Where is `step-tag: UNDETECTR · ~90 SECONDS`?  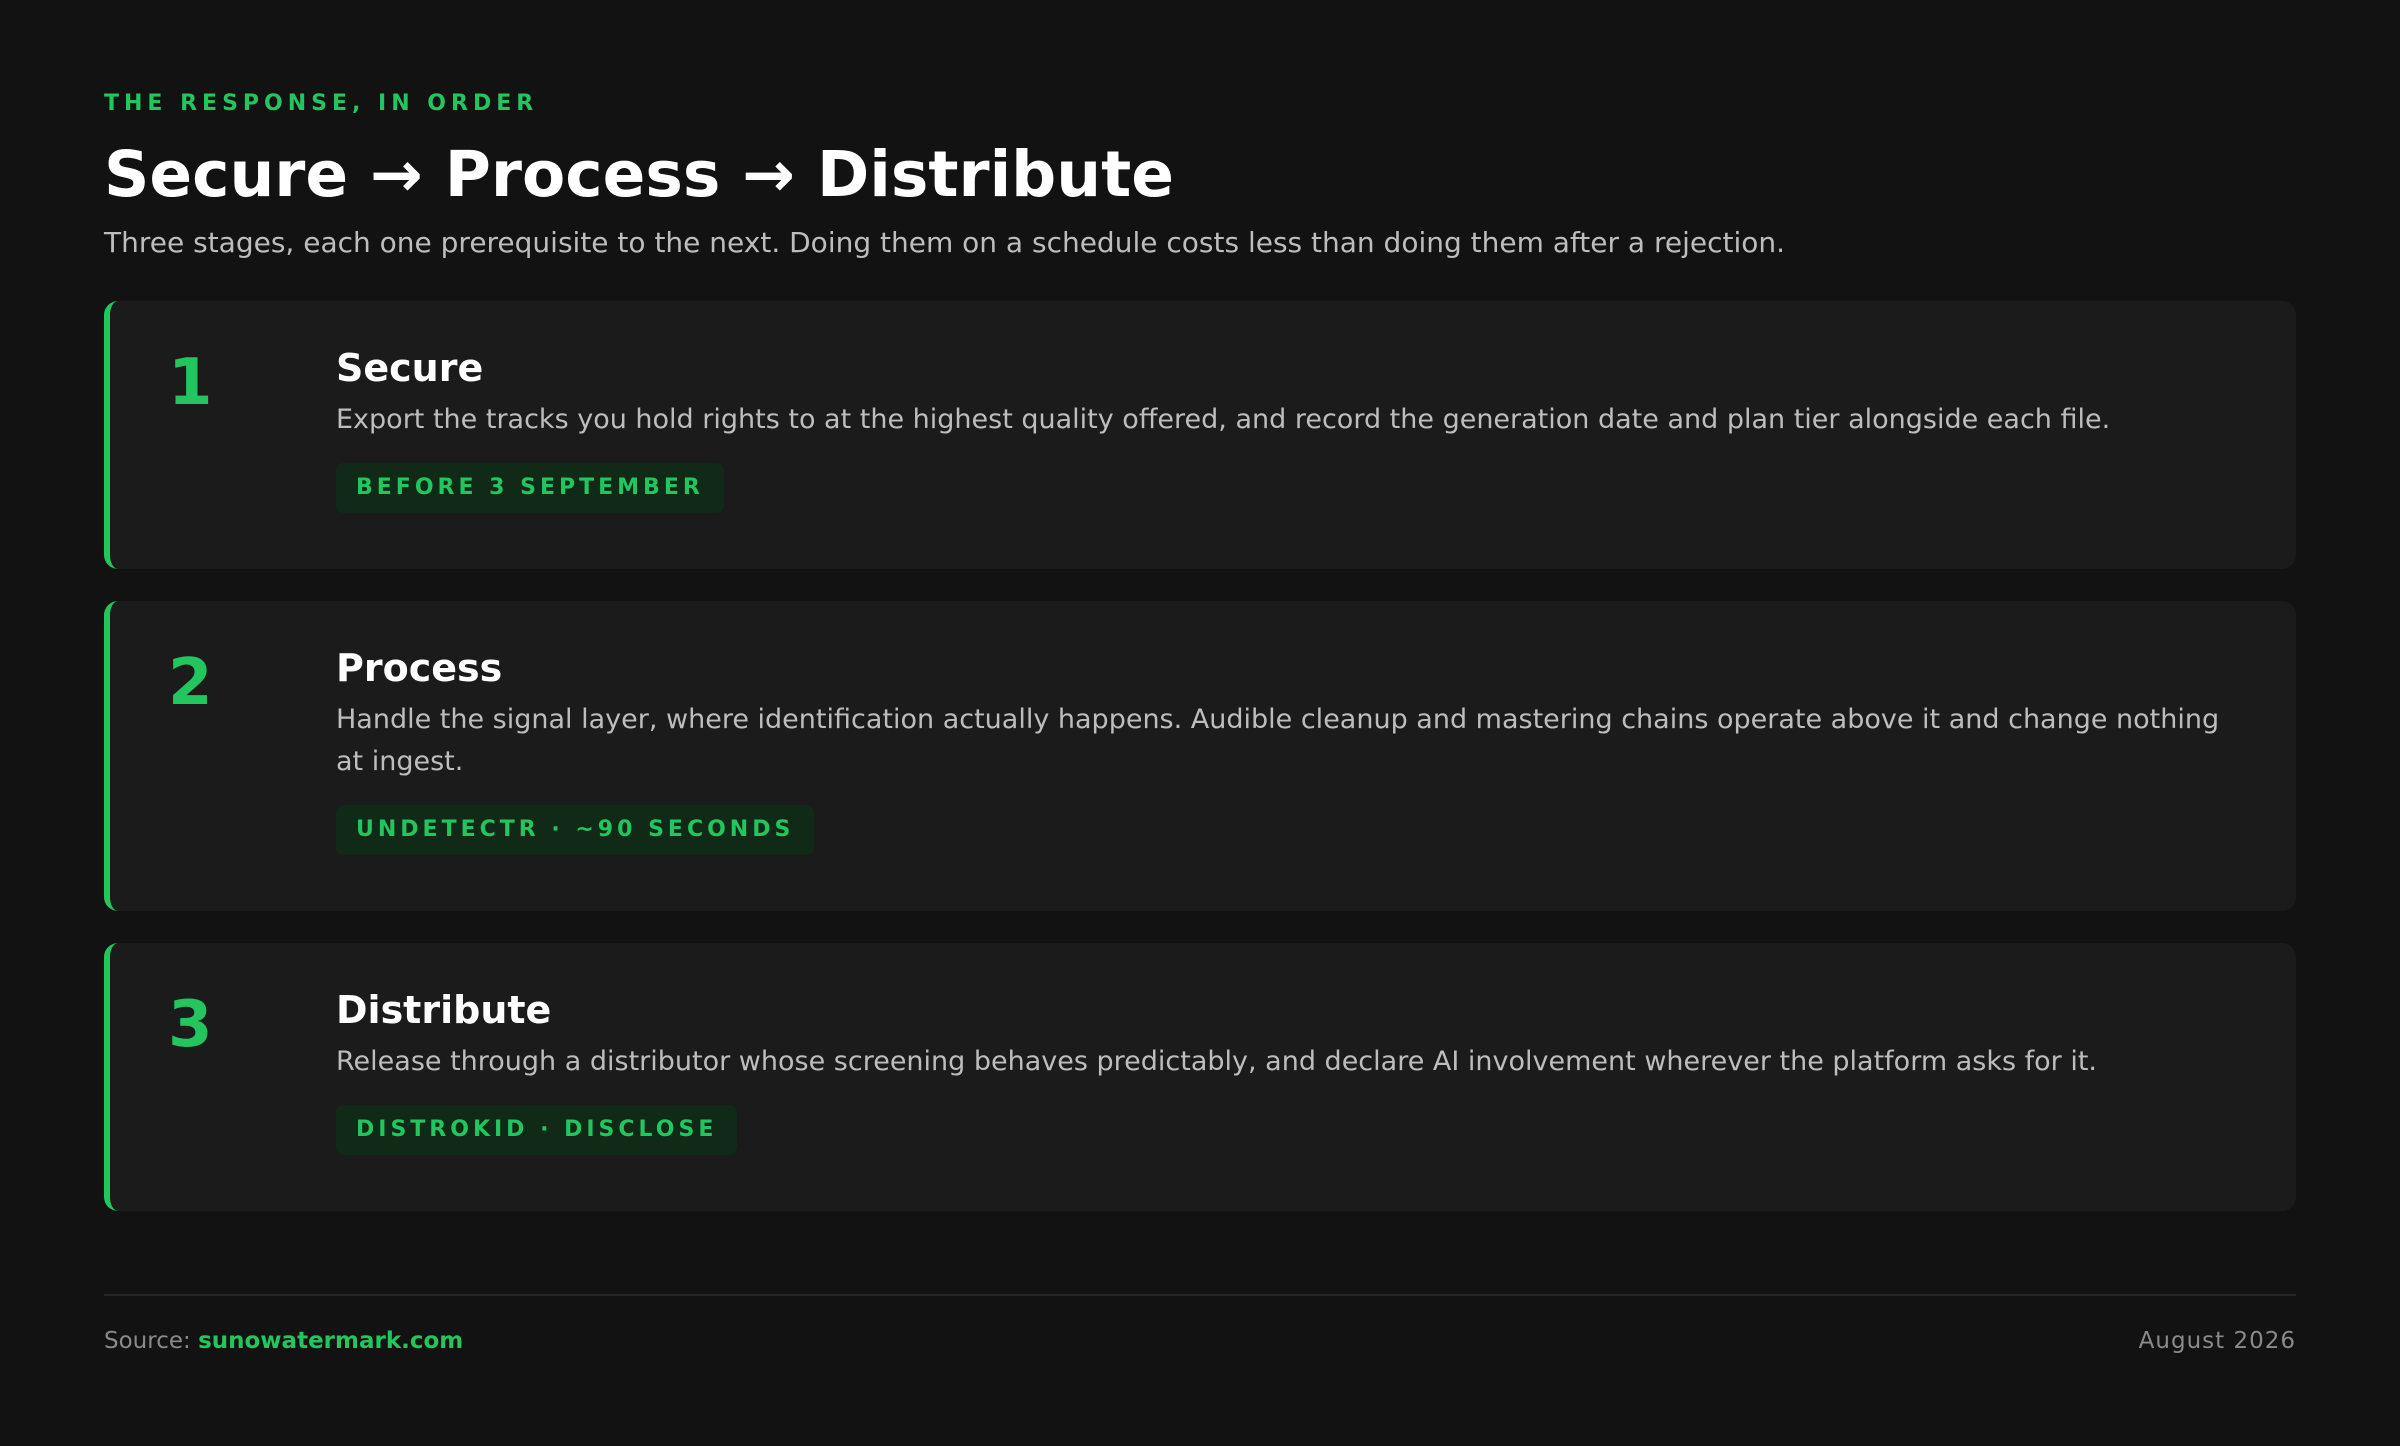 step-tag: UNDETECTR · ~90 SECONDS is located at coordinates (575, 830).